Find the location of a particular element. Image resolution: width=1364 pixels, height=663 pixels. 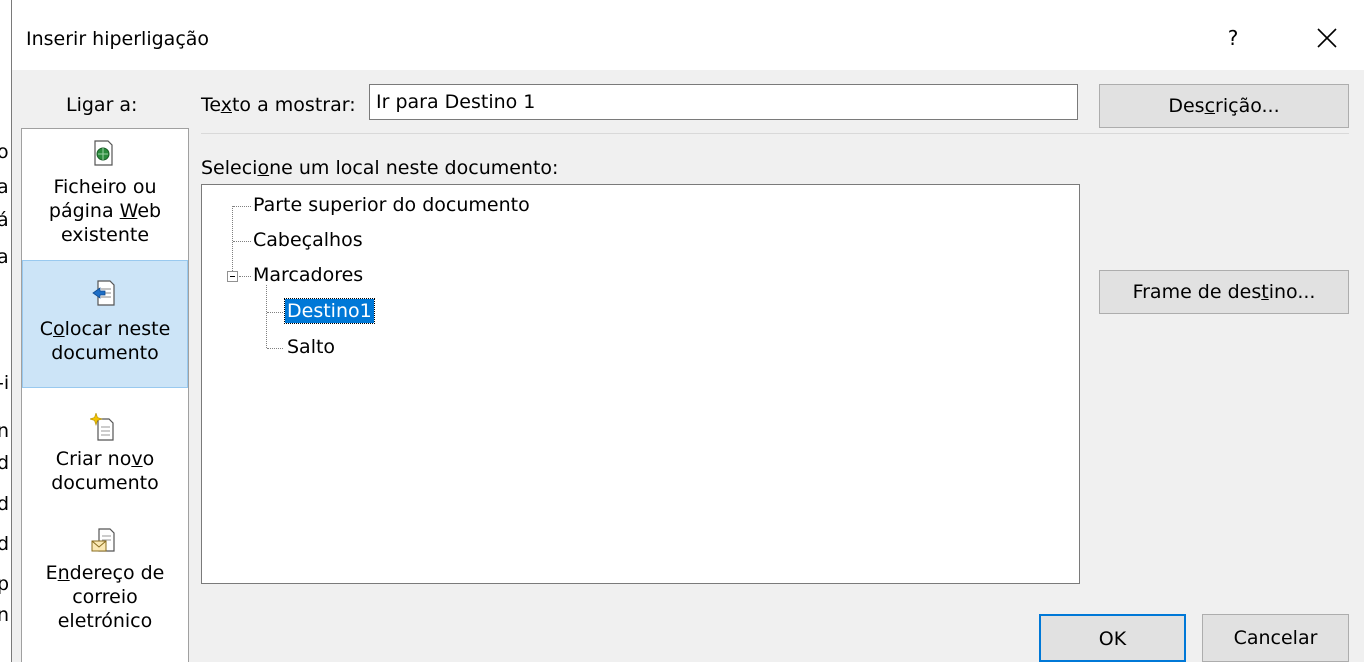

separator-line is located at coordinates (775, 133).